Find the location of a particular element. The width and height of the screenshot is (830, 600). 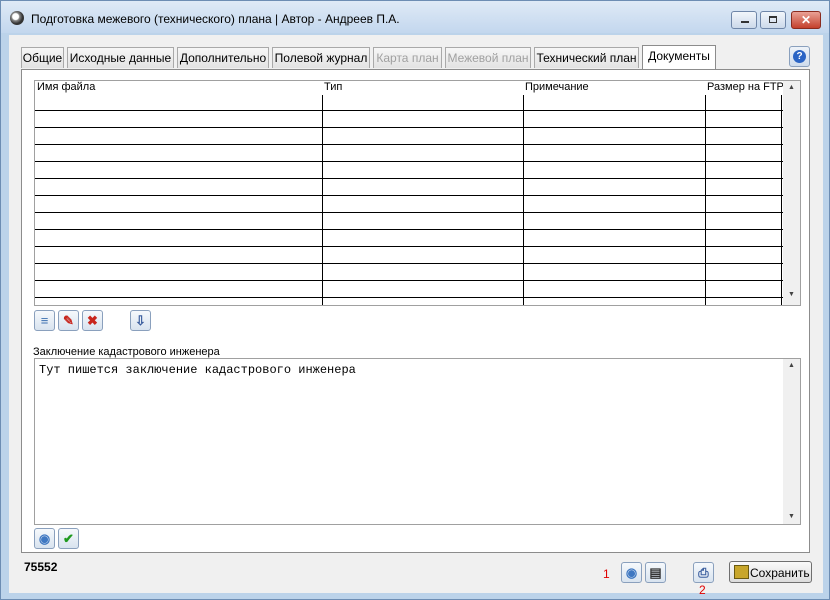

delete-icon: ✖ is located at coordinates (92, 320).